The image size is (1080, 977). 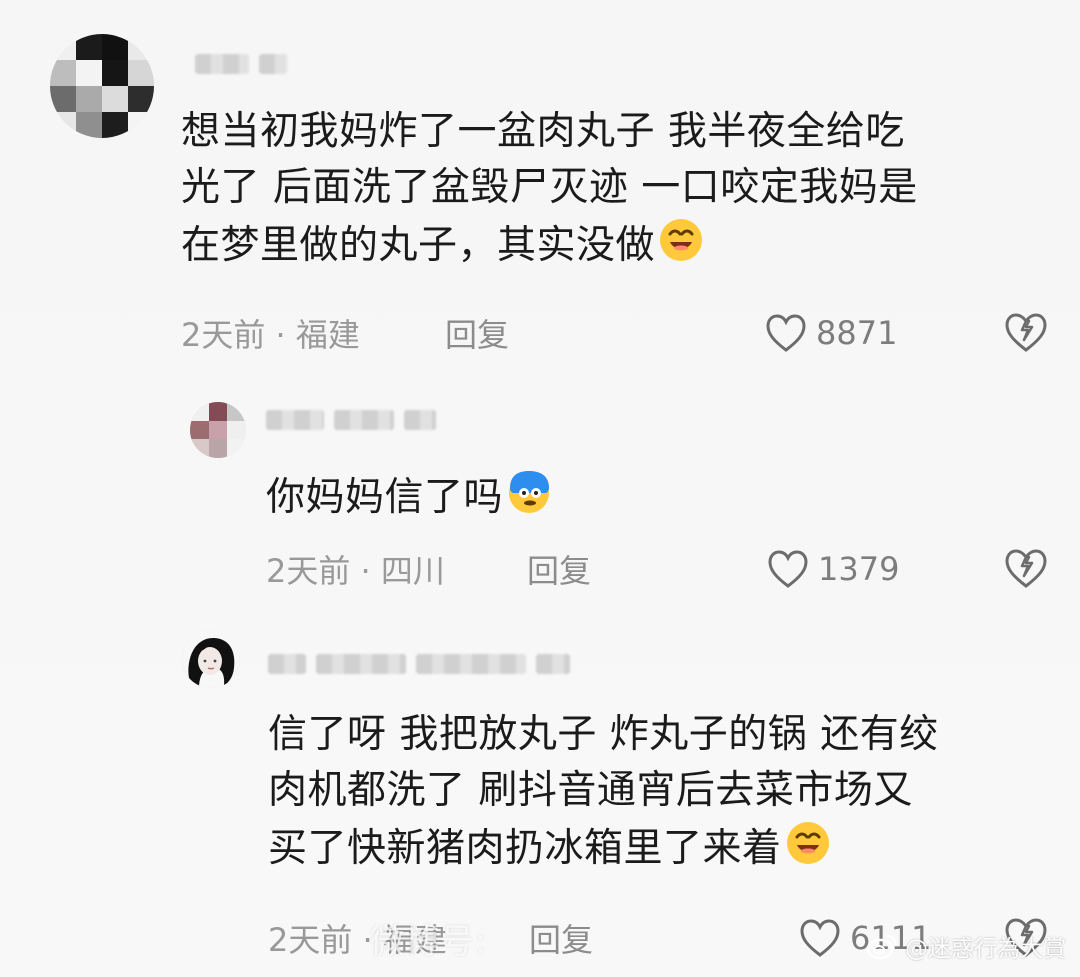 I want to click on center-watermark: 微博号:, so click(x=429, y=942).